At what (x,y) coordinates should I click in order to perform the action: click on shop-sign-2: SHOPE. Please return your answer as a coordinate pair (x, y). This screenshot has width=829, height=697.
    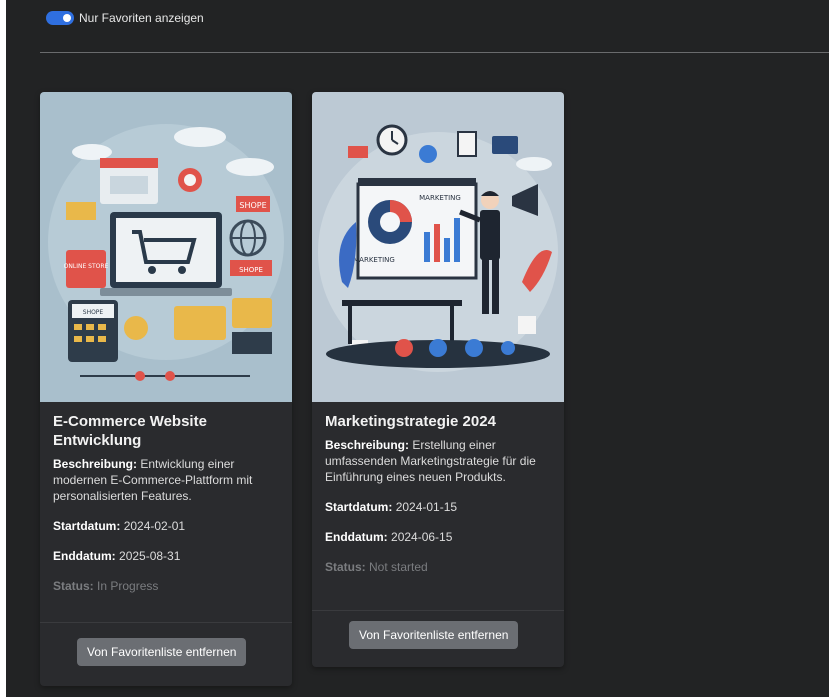
    Looking at the image, I should click on (251, 270).